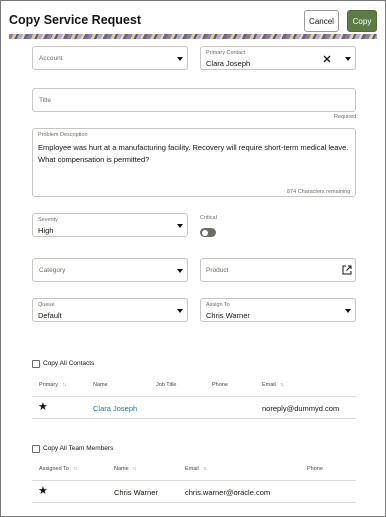 This screenshot has width=386, height=517. I want to click on account-select: Account, so click(110, 58).